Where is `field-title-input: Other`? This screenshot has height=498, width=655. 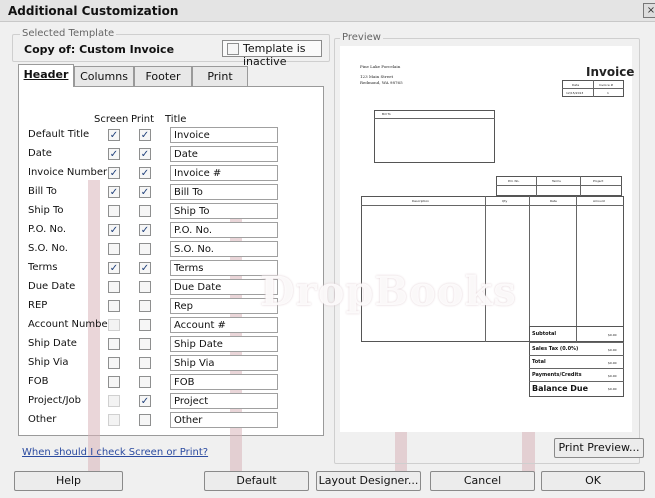 field-title-input: Other is located at coordinates (224, 420).